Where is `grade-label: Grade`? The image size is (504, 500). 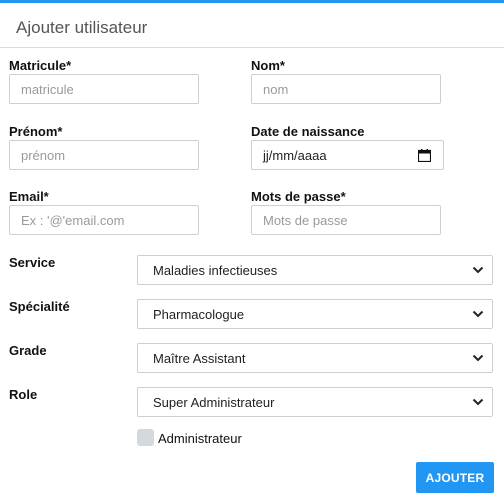 grade-label: Grade is located at coordinates (28, 350).